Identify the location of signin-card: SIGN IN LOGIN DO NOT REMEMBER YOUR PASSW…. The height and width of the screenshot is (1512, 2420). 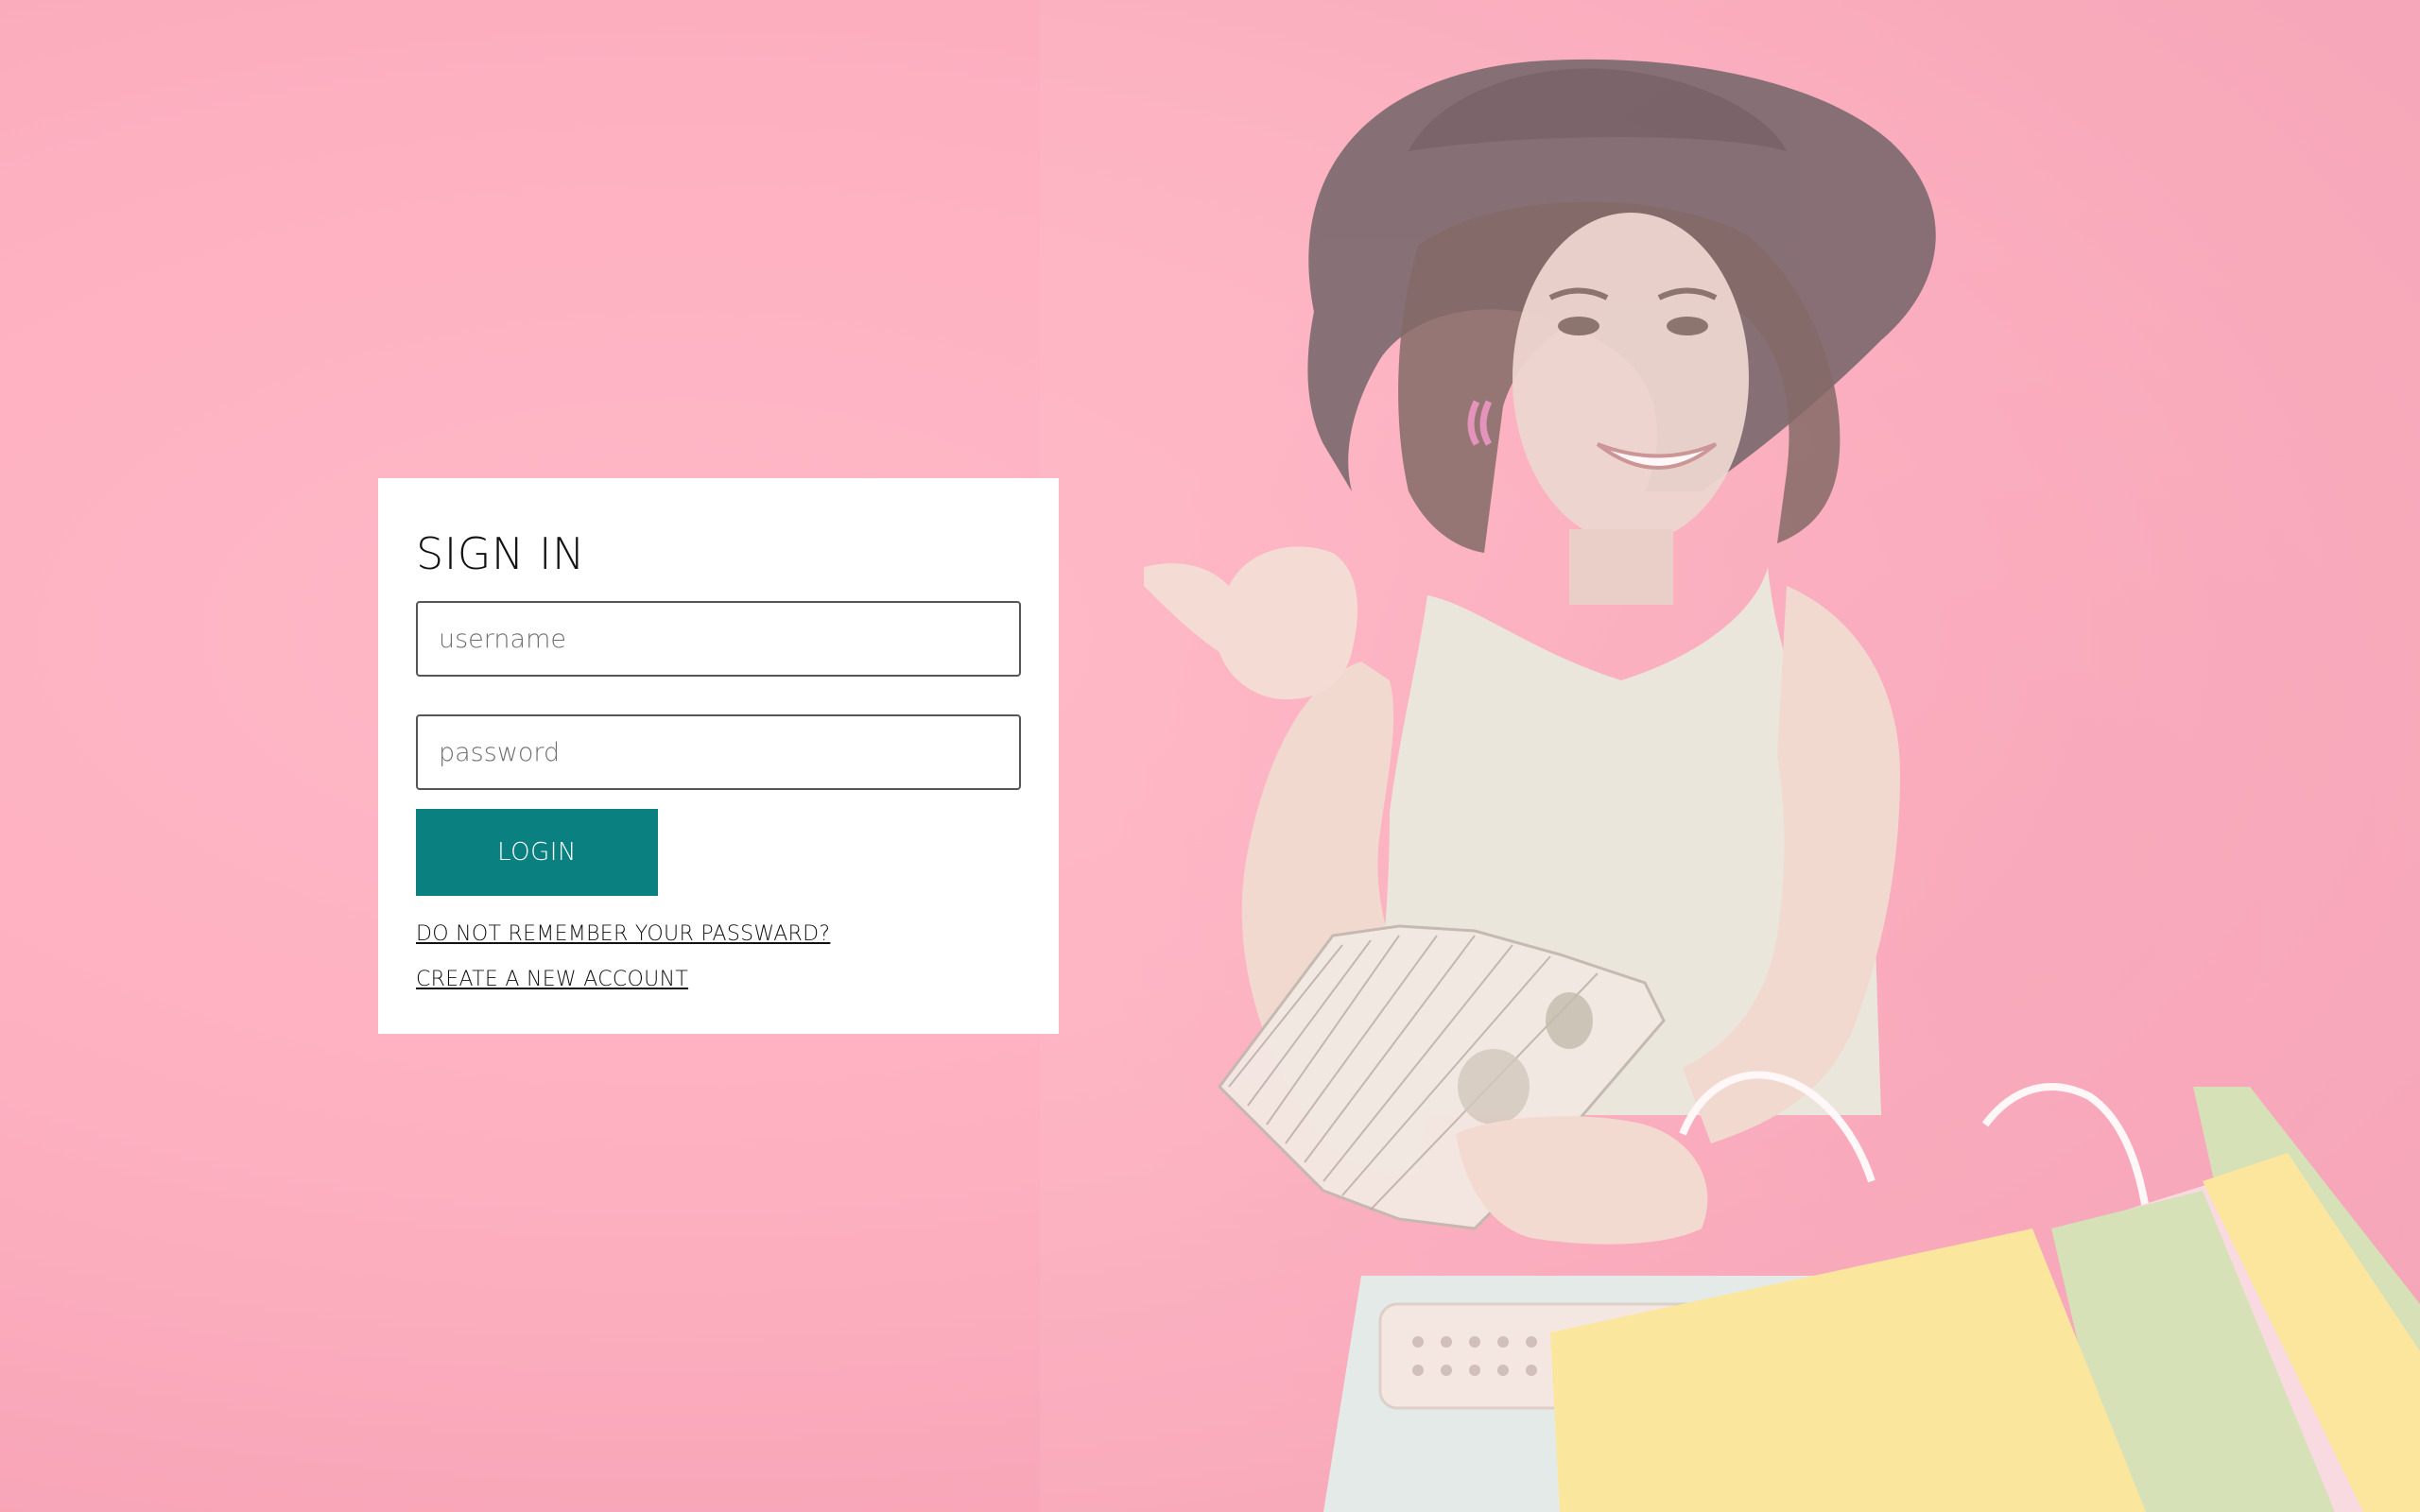
(718, 756).